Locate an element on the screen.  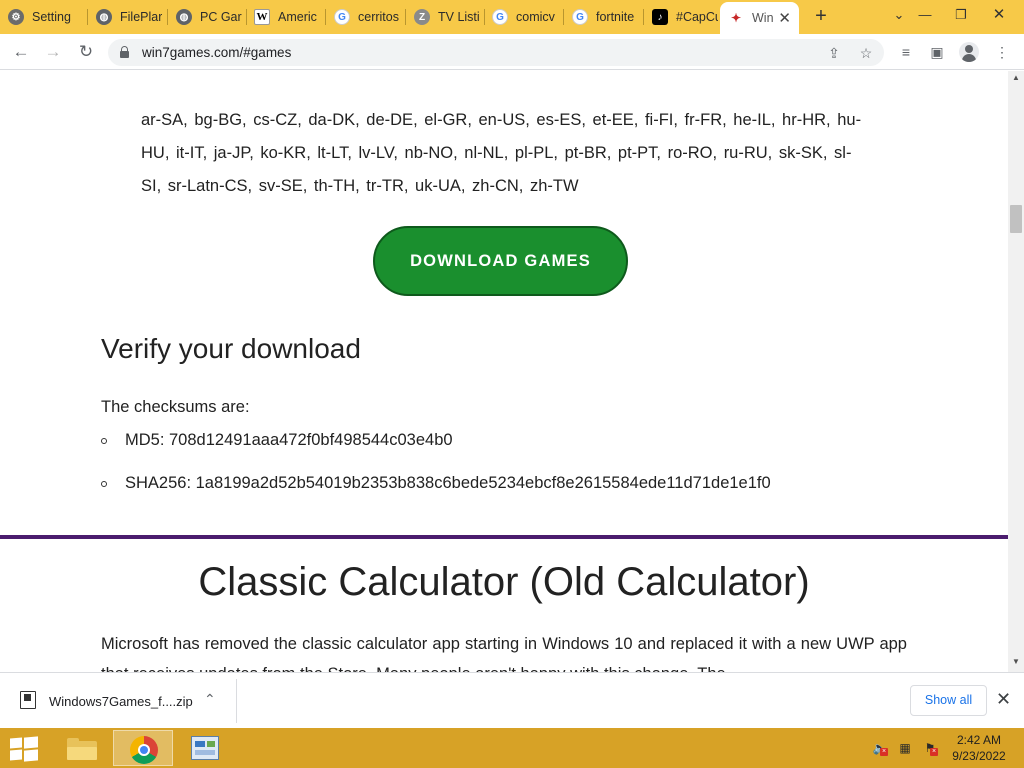
tab-label: PC Gar is located at coordinates (221, 17).